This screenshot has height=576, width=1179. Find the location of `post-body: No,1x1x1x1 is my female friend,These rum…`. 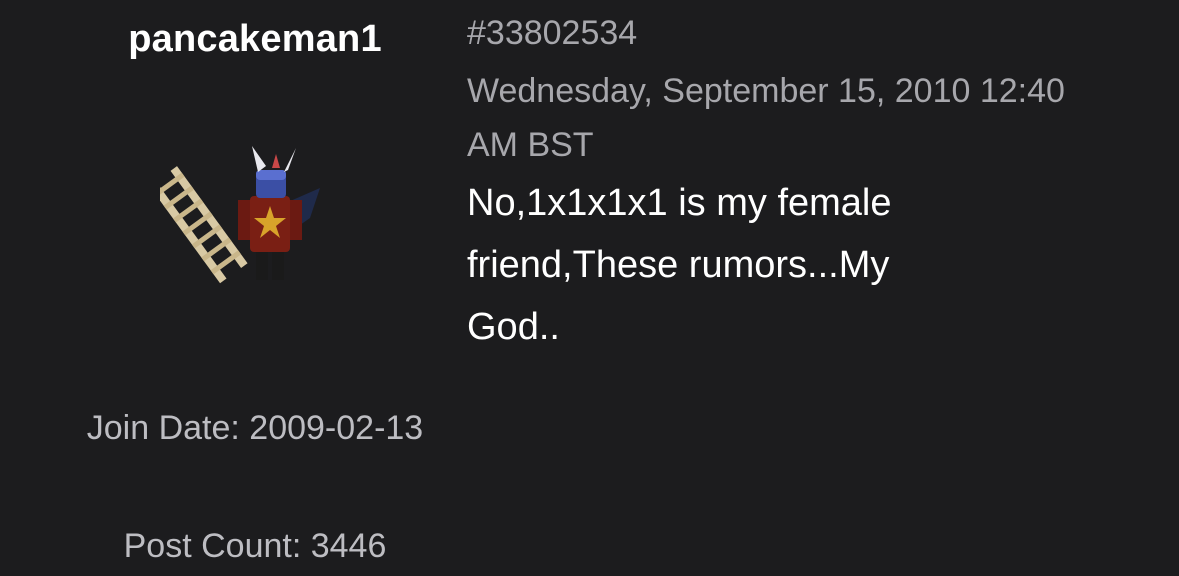

post-body: No,1x1x1x1 is my female friend,These rum… is located at coordinates (679, 265).